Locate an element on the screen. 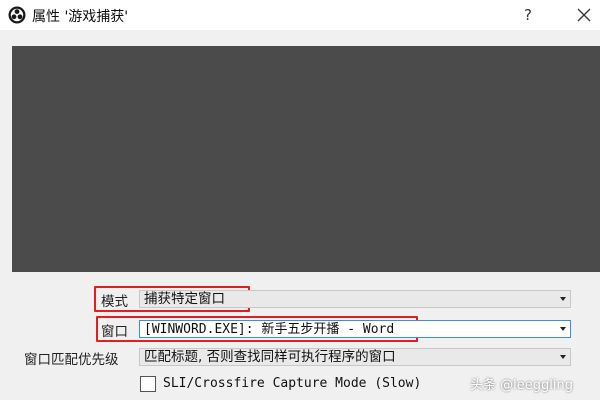 This screenshot has width=600, height=400. title-bar: 属性 '游戏捕获' ? is located at coordinates (300, 15).